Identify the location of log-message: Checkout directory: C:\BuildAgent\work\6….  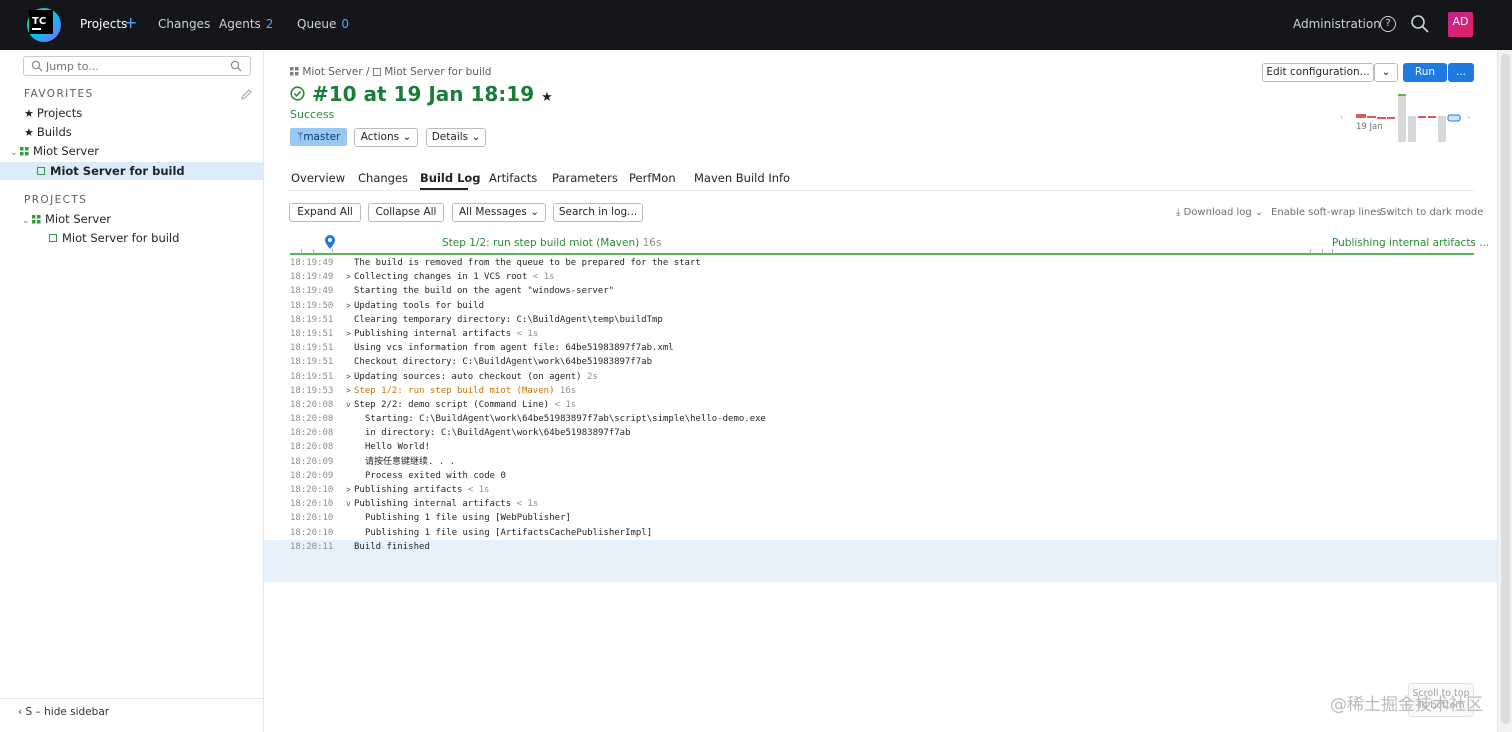
(503, 362).